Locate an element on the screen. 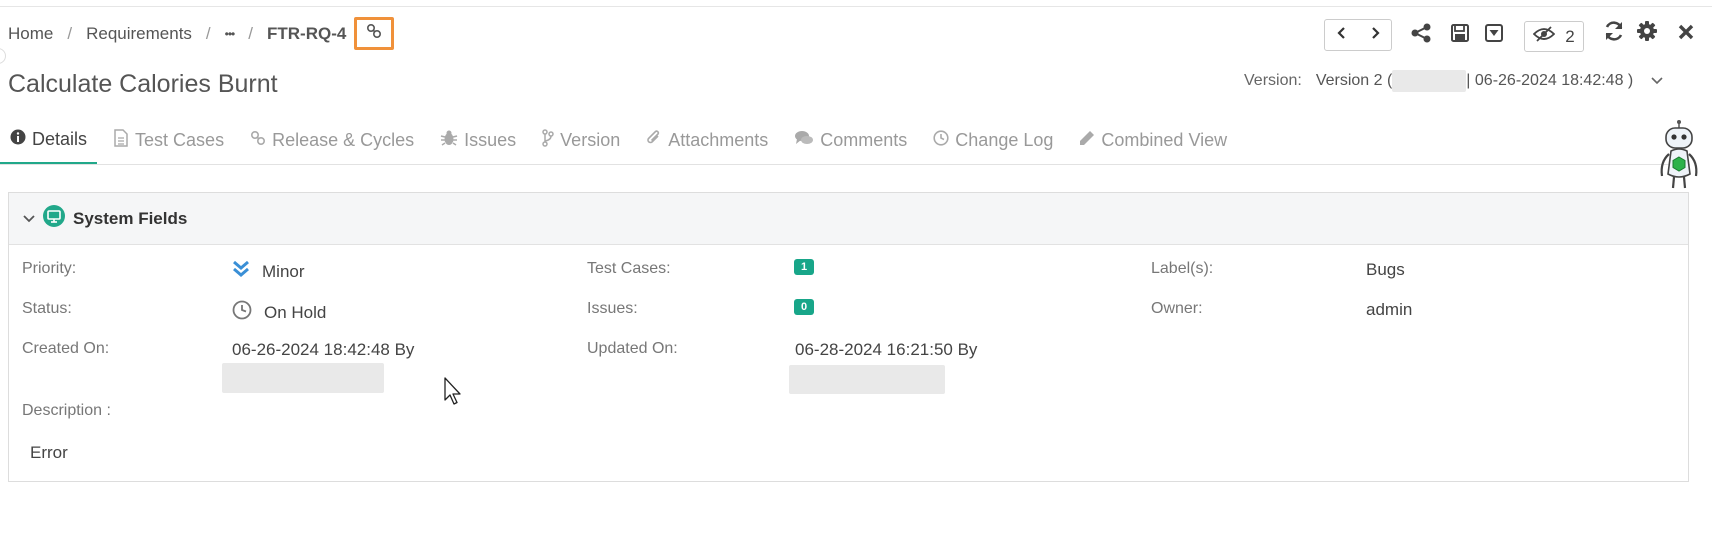  version-value-suffix: | 06-26-2024 18:42:48 ) is located at coordinates (1550, 80).